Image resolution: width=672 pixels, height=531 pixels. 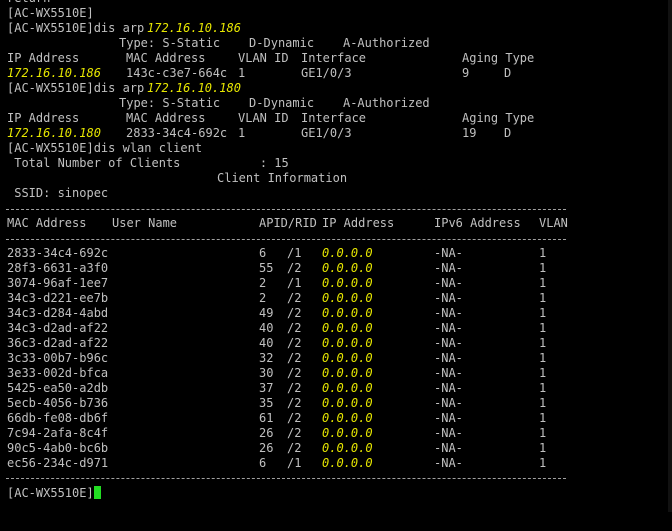 I want to click on cell-mac: 34c3-d2ad-af22, so click(x=58, y=328).